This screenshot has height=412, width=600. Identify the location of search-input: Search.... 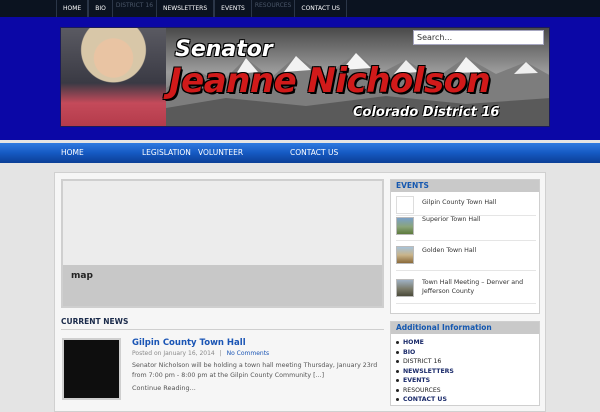
(478, 37).